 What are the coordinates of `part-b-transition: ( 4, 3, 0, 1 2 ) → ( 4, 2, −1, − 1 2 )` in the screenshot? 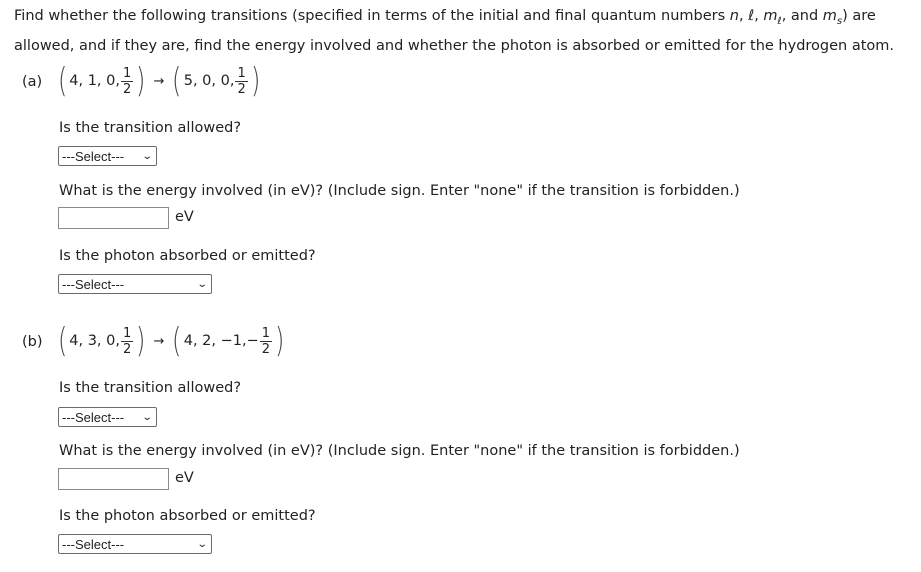 It's located at (171, 341).